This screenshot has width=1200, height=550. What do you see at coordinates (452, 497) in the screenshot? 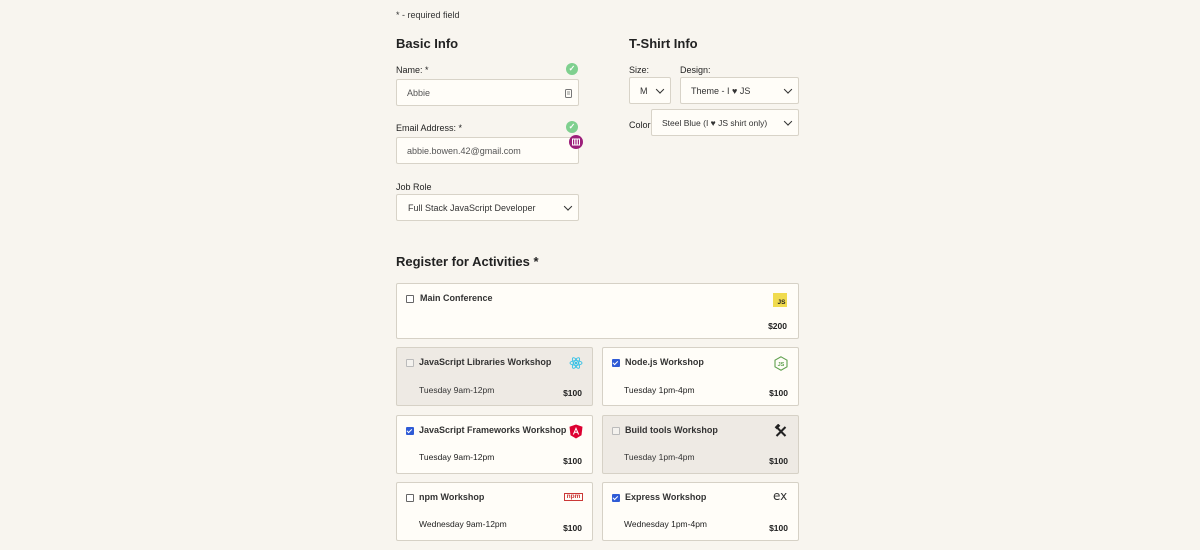
I see `activity-title: npm Workshop` at bounding box center [452, 497].